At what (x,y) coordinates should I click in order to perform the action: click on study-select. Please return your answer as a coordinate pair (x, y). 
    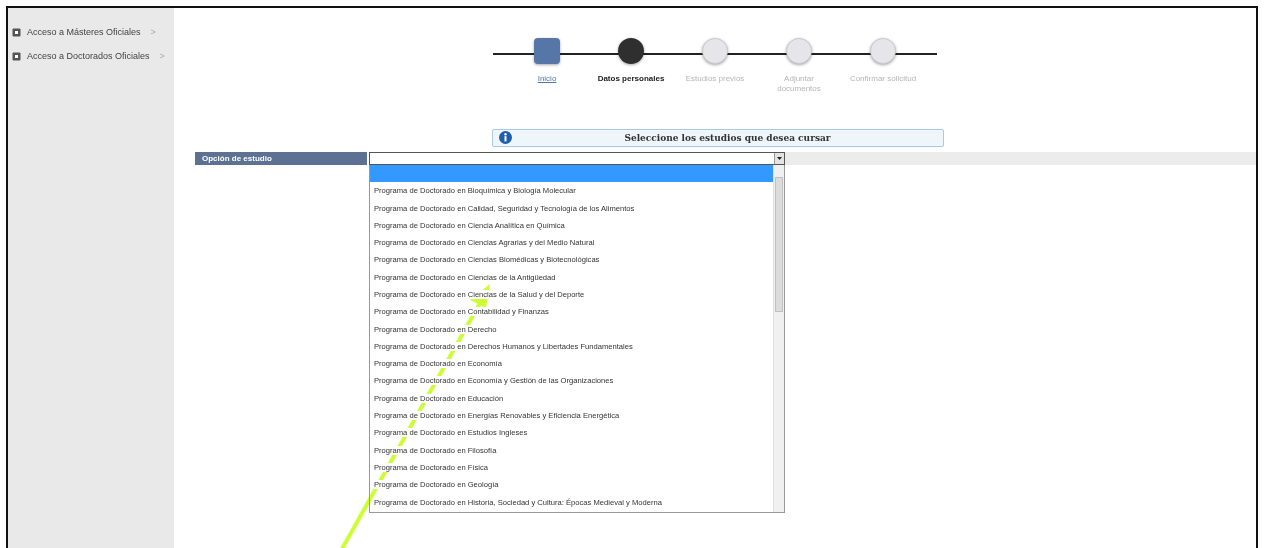
    Looking at the image, I should click on (577, 158).